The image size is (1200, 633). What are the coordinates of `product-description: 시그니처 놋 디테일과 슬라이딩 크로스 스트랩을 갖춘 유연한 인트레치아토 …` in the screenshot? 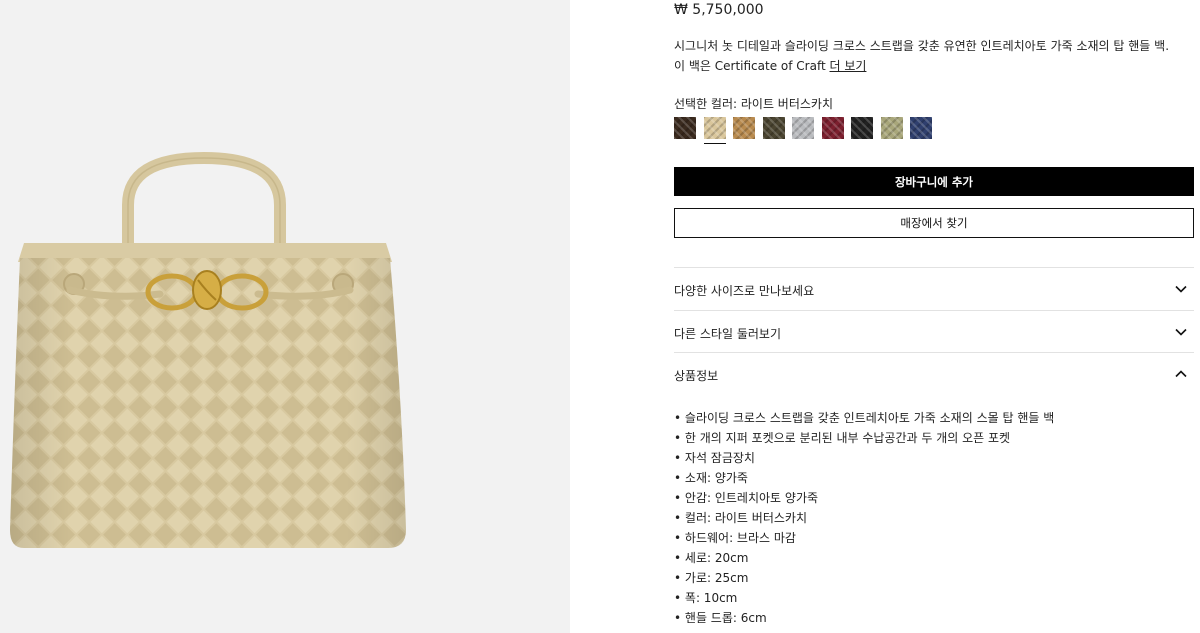 It's located at (934, 56).